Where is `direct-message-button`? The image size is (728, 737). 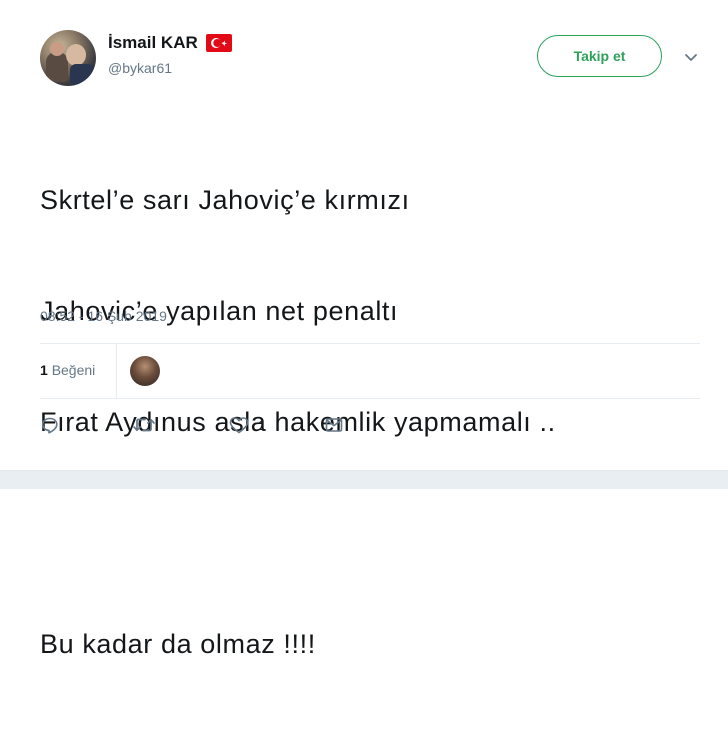
direct-message-button is located at coordinates (334, 425).